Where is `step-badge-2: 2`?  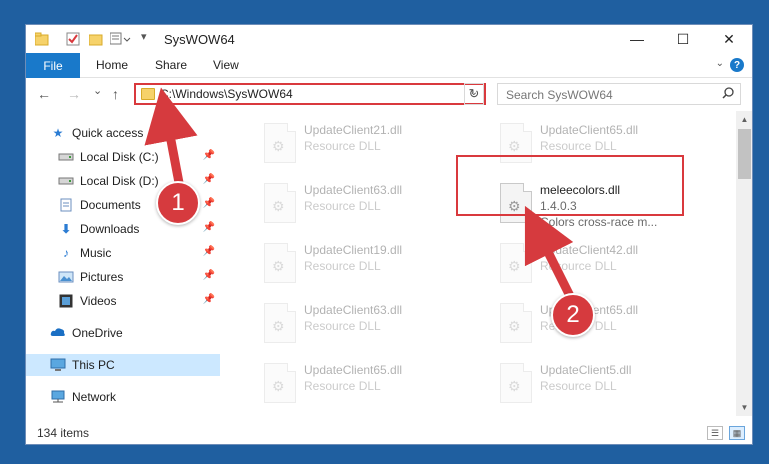
step-badge-2: 2 is located at coordinates (573, 315).